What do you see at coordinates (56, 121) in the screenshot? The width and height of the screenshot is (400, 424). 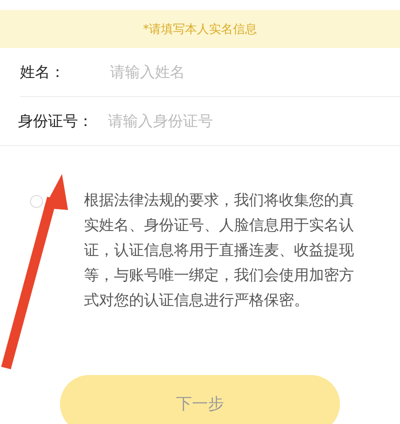 I see `field-label: 身份证号：` at bounding box center [56, 121].